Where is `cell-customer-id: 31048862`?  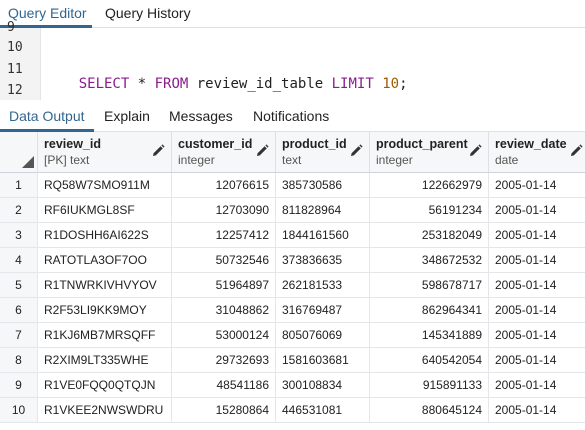
cell-customer-id: 31048862 is located at coordinates (224, 310).